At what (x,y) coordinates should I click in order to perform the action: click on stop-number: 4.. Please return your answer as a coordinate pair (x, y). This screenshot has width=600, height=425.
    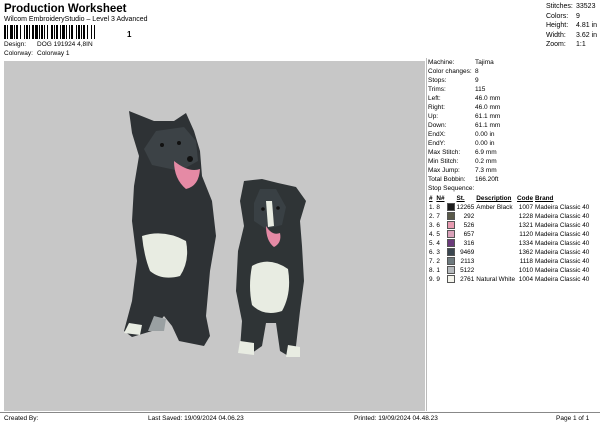
    Looking at the image, I should click on (432, 234).